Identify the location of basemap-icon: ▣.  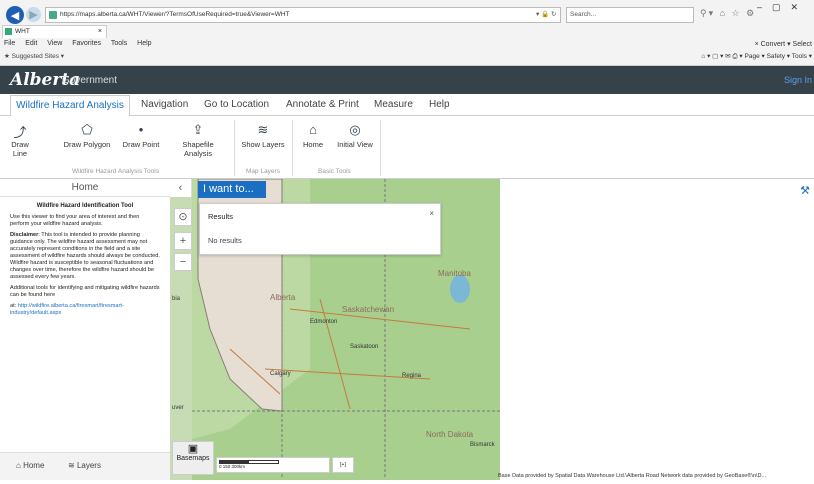
(193, 449).